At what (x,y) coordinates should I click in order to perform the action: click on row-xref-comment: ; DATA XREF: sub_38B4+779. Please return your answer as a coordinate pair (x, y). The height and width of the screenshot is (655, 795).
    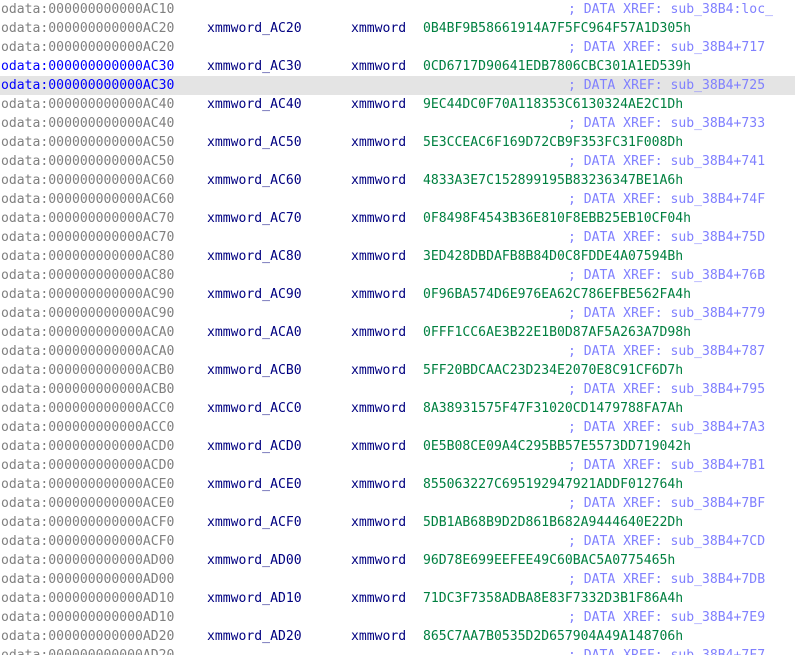
    Looking at the image, I should click on (666, 313).